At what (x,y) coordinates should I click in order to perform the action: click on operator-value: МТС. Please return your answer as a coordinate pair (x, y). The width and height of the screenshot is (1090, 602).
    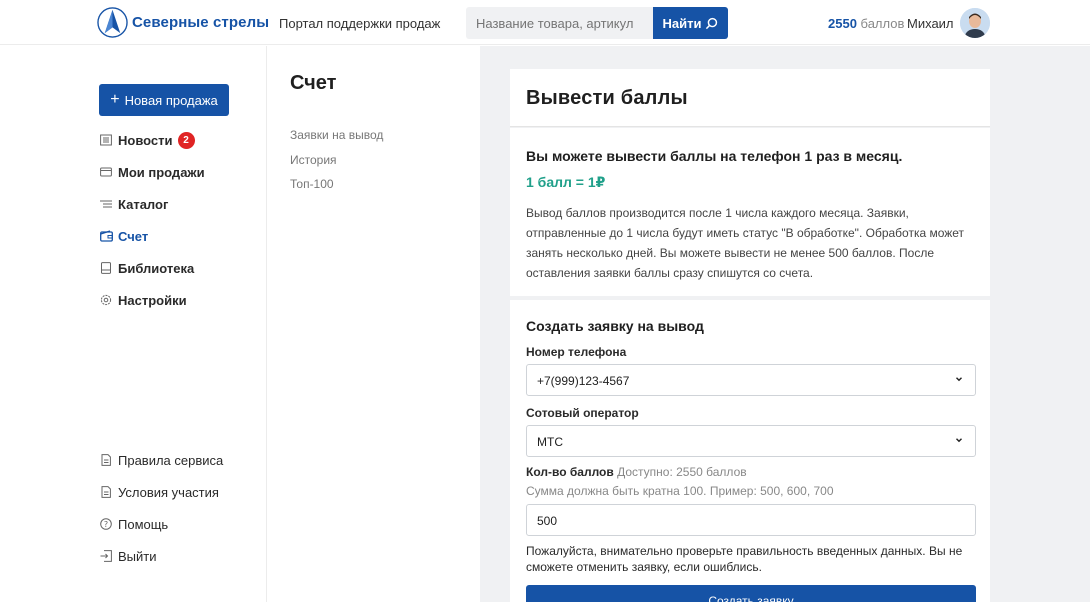
    Looking at the image, I should click on (550, 442).